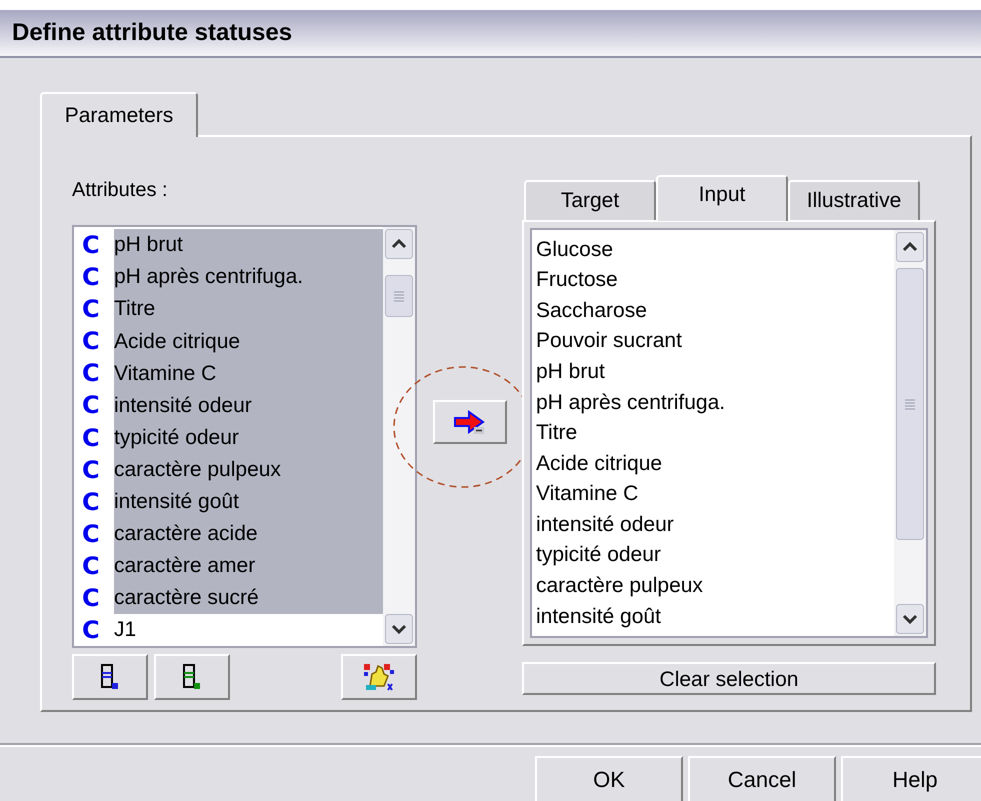 This screenshot has width=981, height=801. I want to click on tab: Parameters, so click(119, 114).